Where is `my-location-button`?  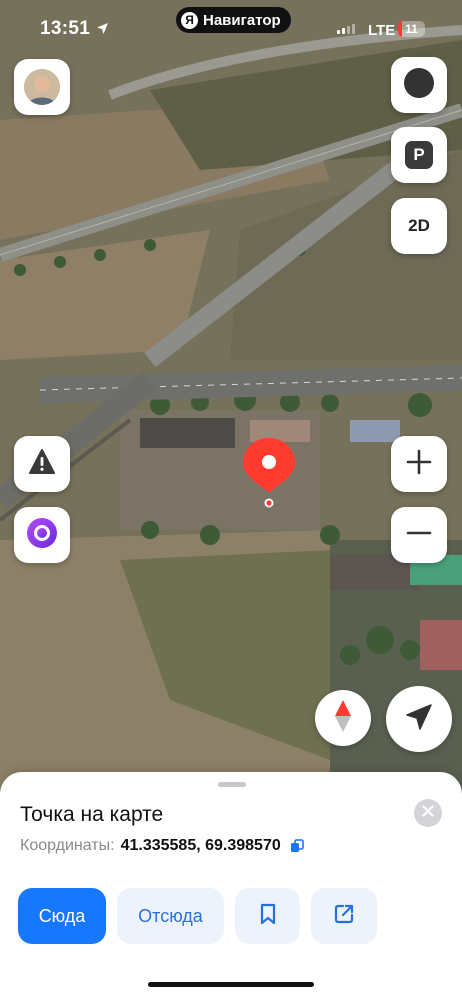
my-location-button is located at coordinates (419, 719).